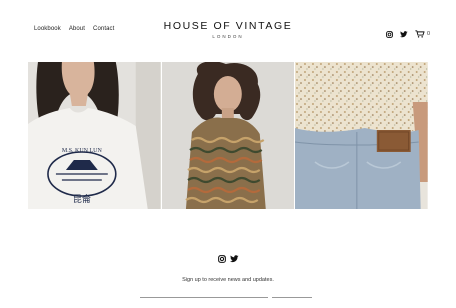 The width and height of the screenshot is (456, 308). Describe the element at coordinates (228, 259) in the screenshot. I see `footer-social` at that location.